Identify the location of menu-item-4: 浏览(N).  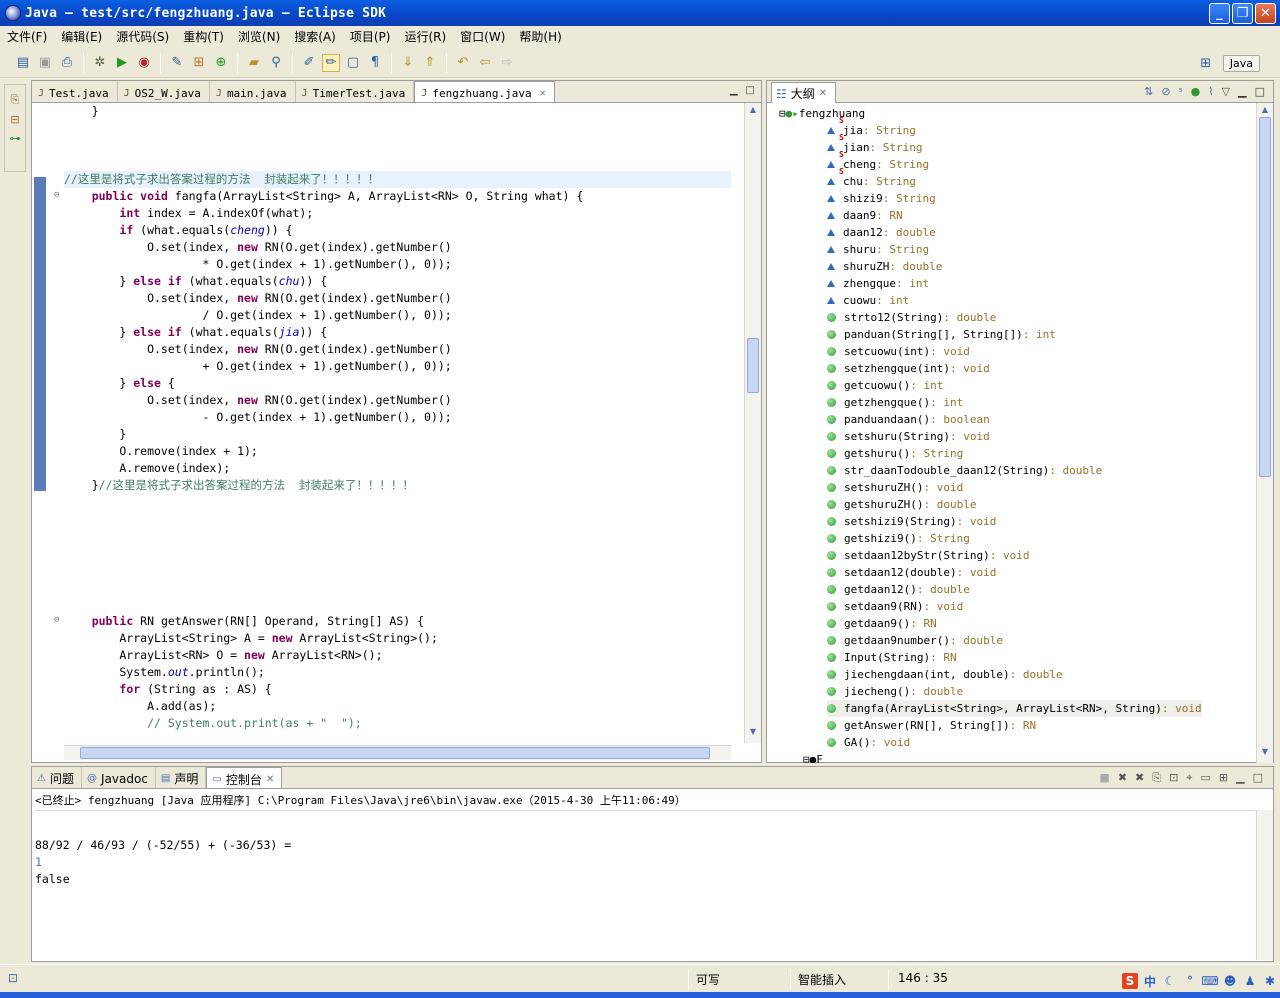
(259, 36).